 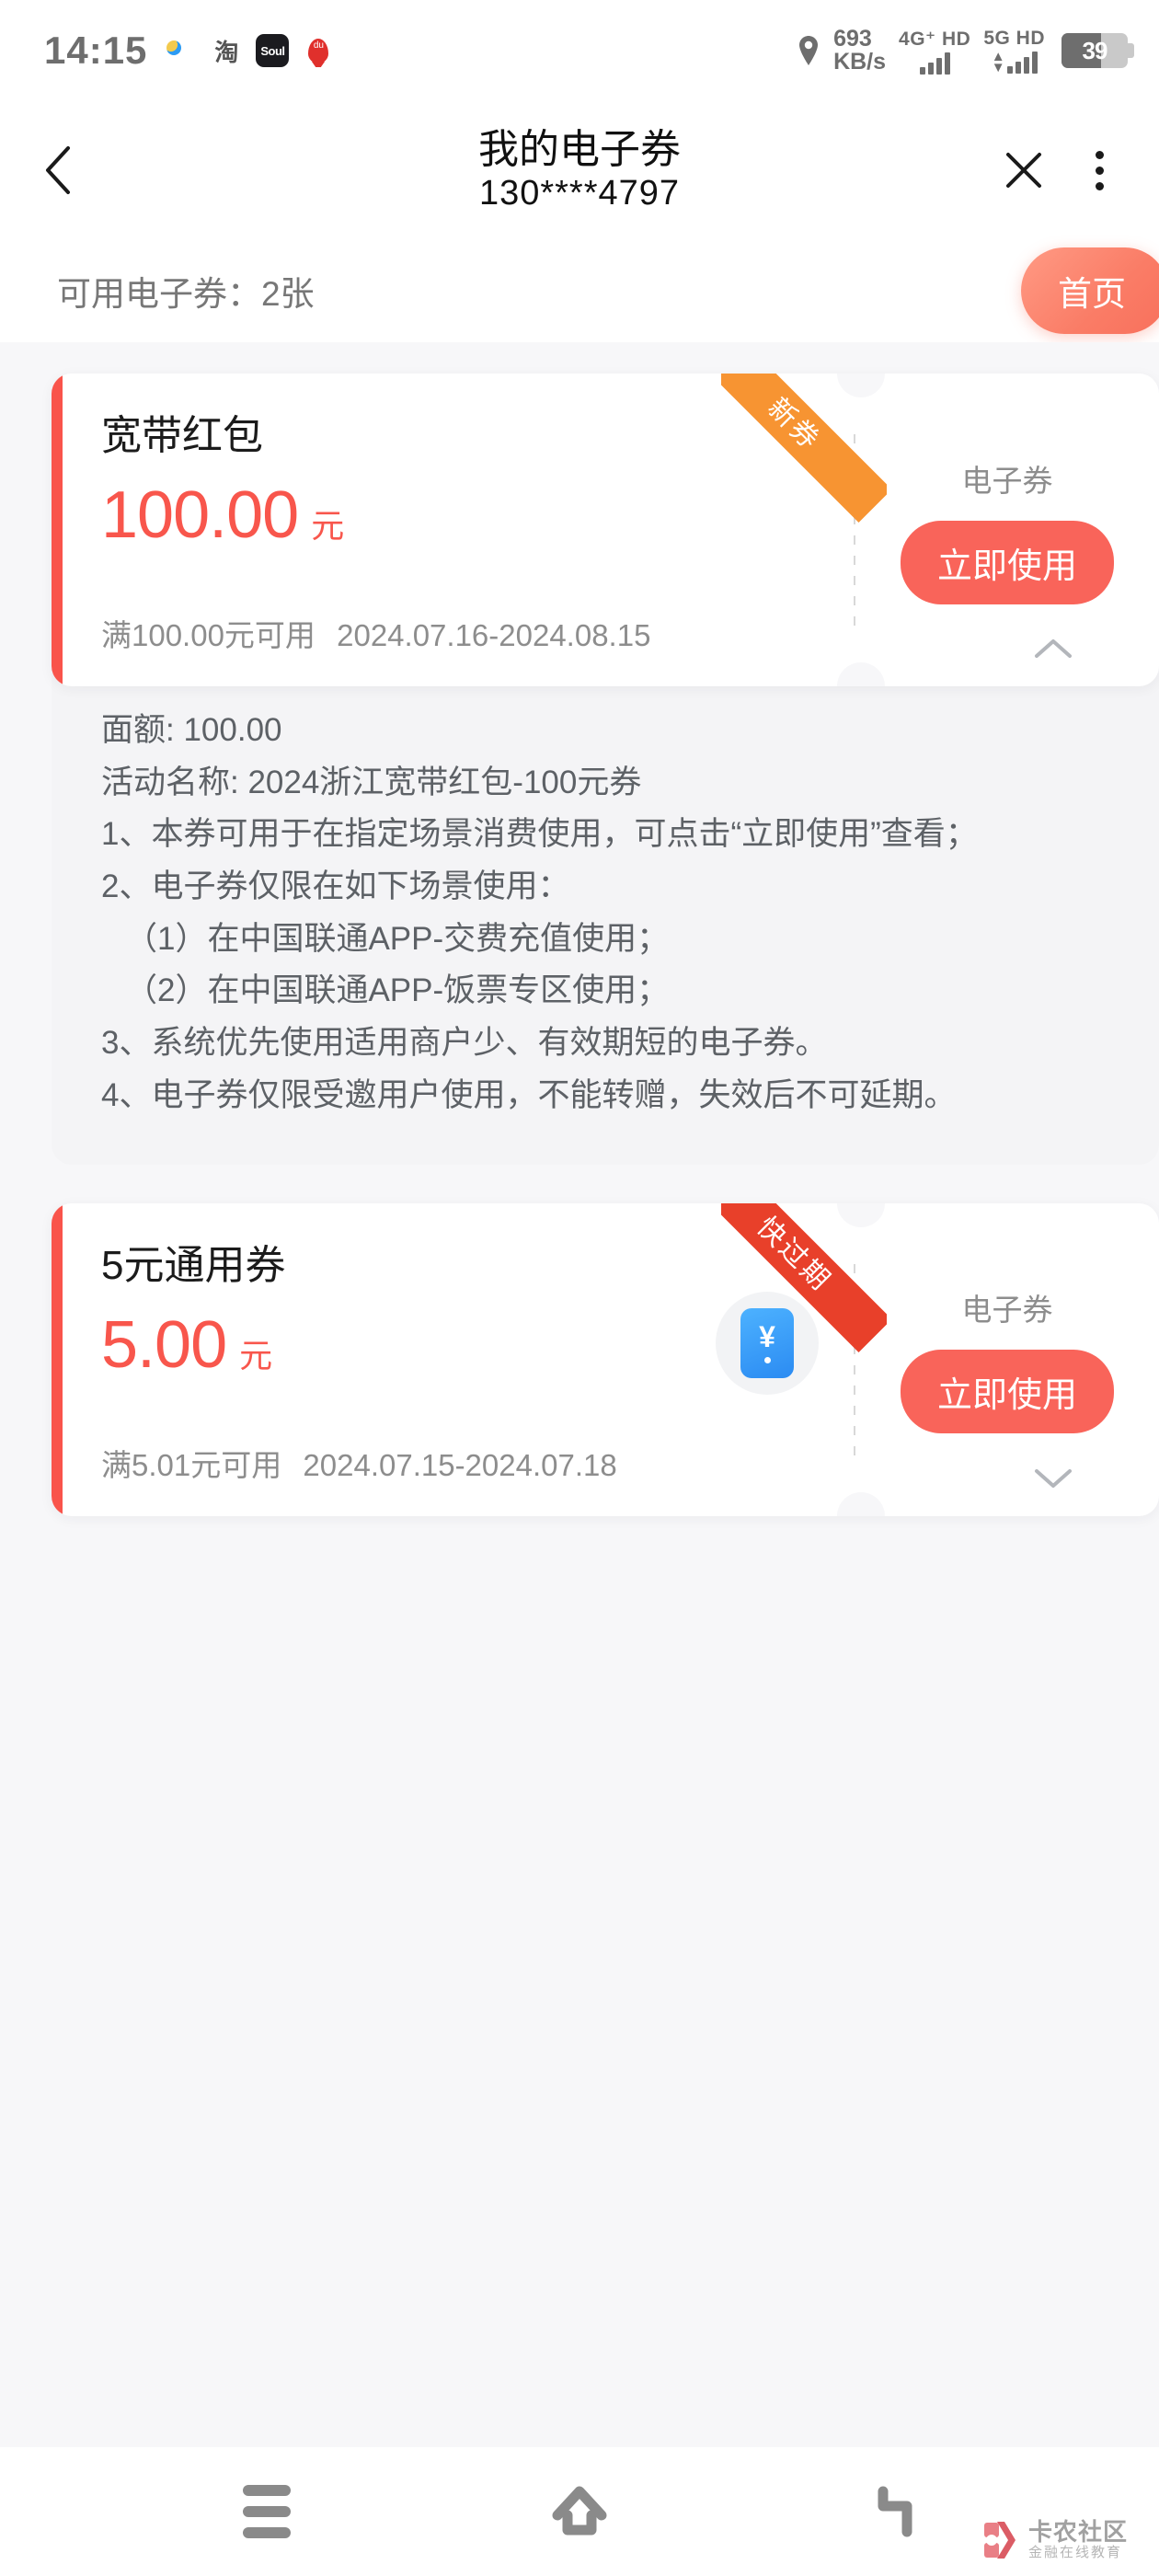 I want to click on watermark-text: 卡农社区 金融在线教育, so click(x=1078, y=2539).